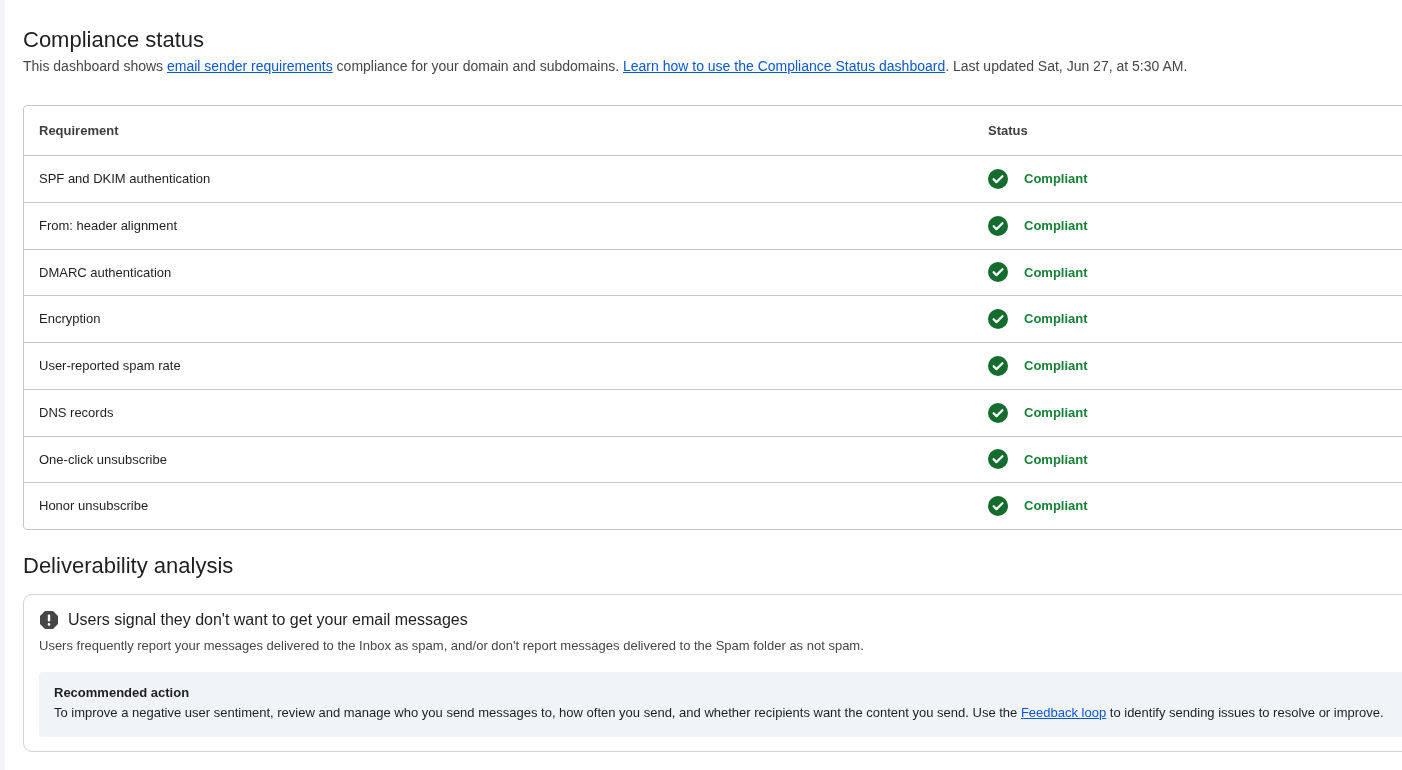  Describe the element at coordinates (1008, 130) in the screenshot. I see `column-header: Status` at that location.